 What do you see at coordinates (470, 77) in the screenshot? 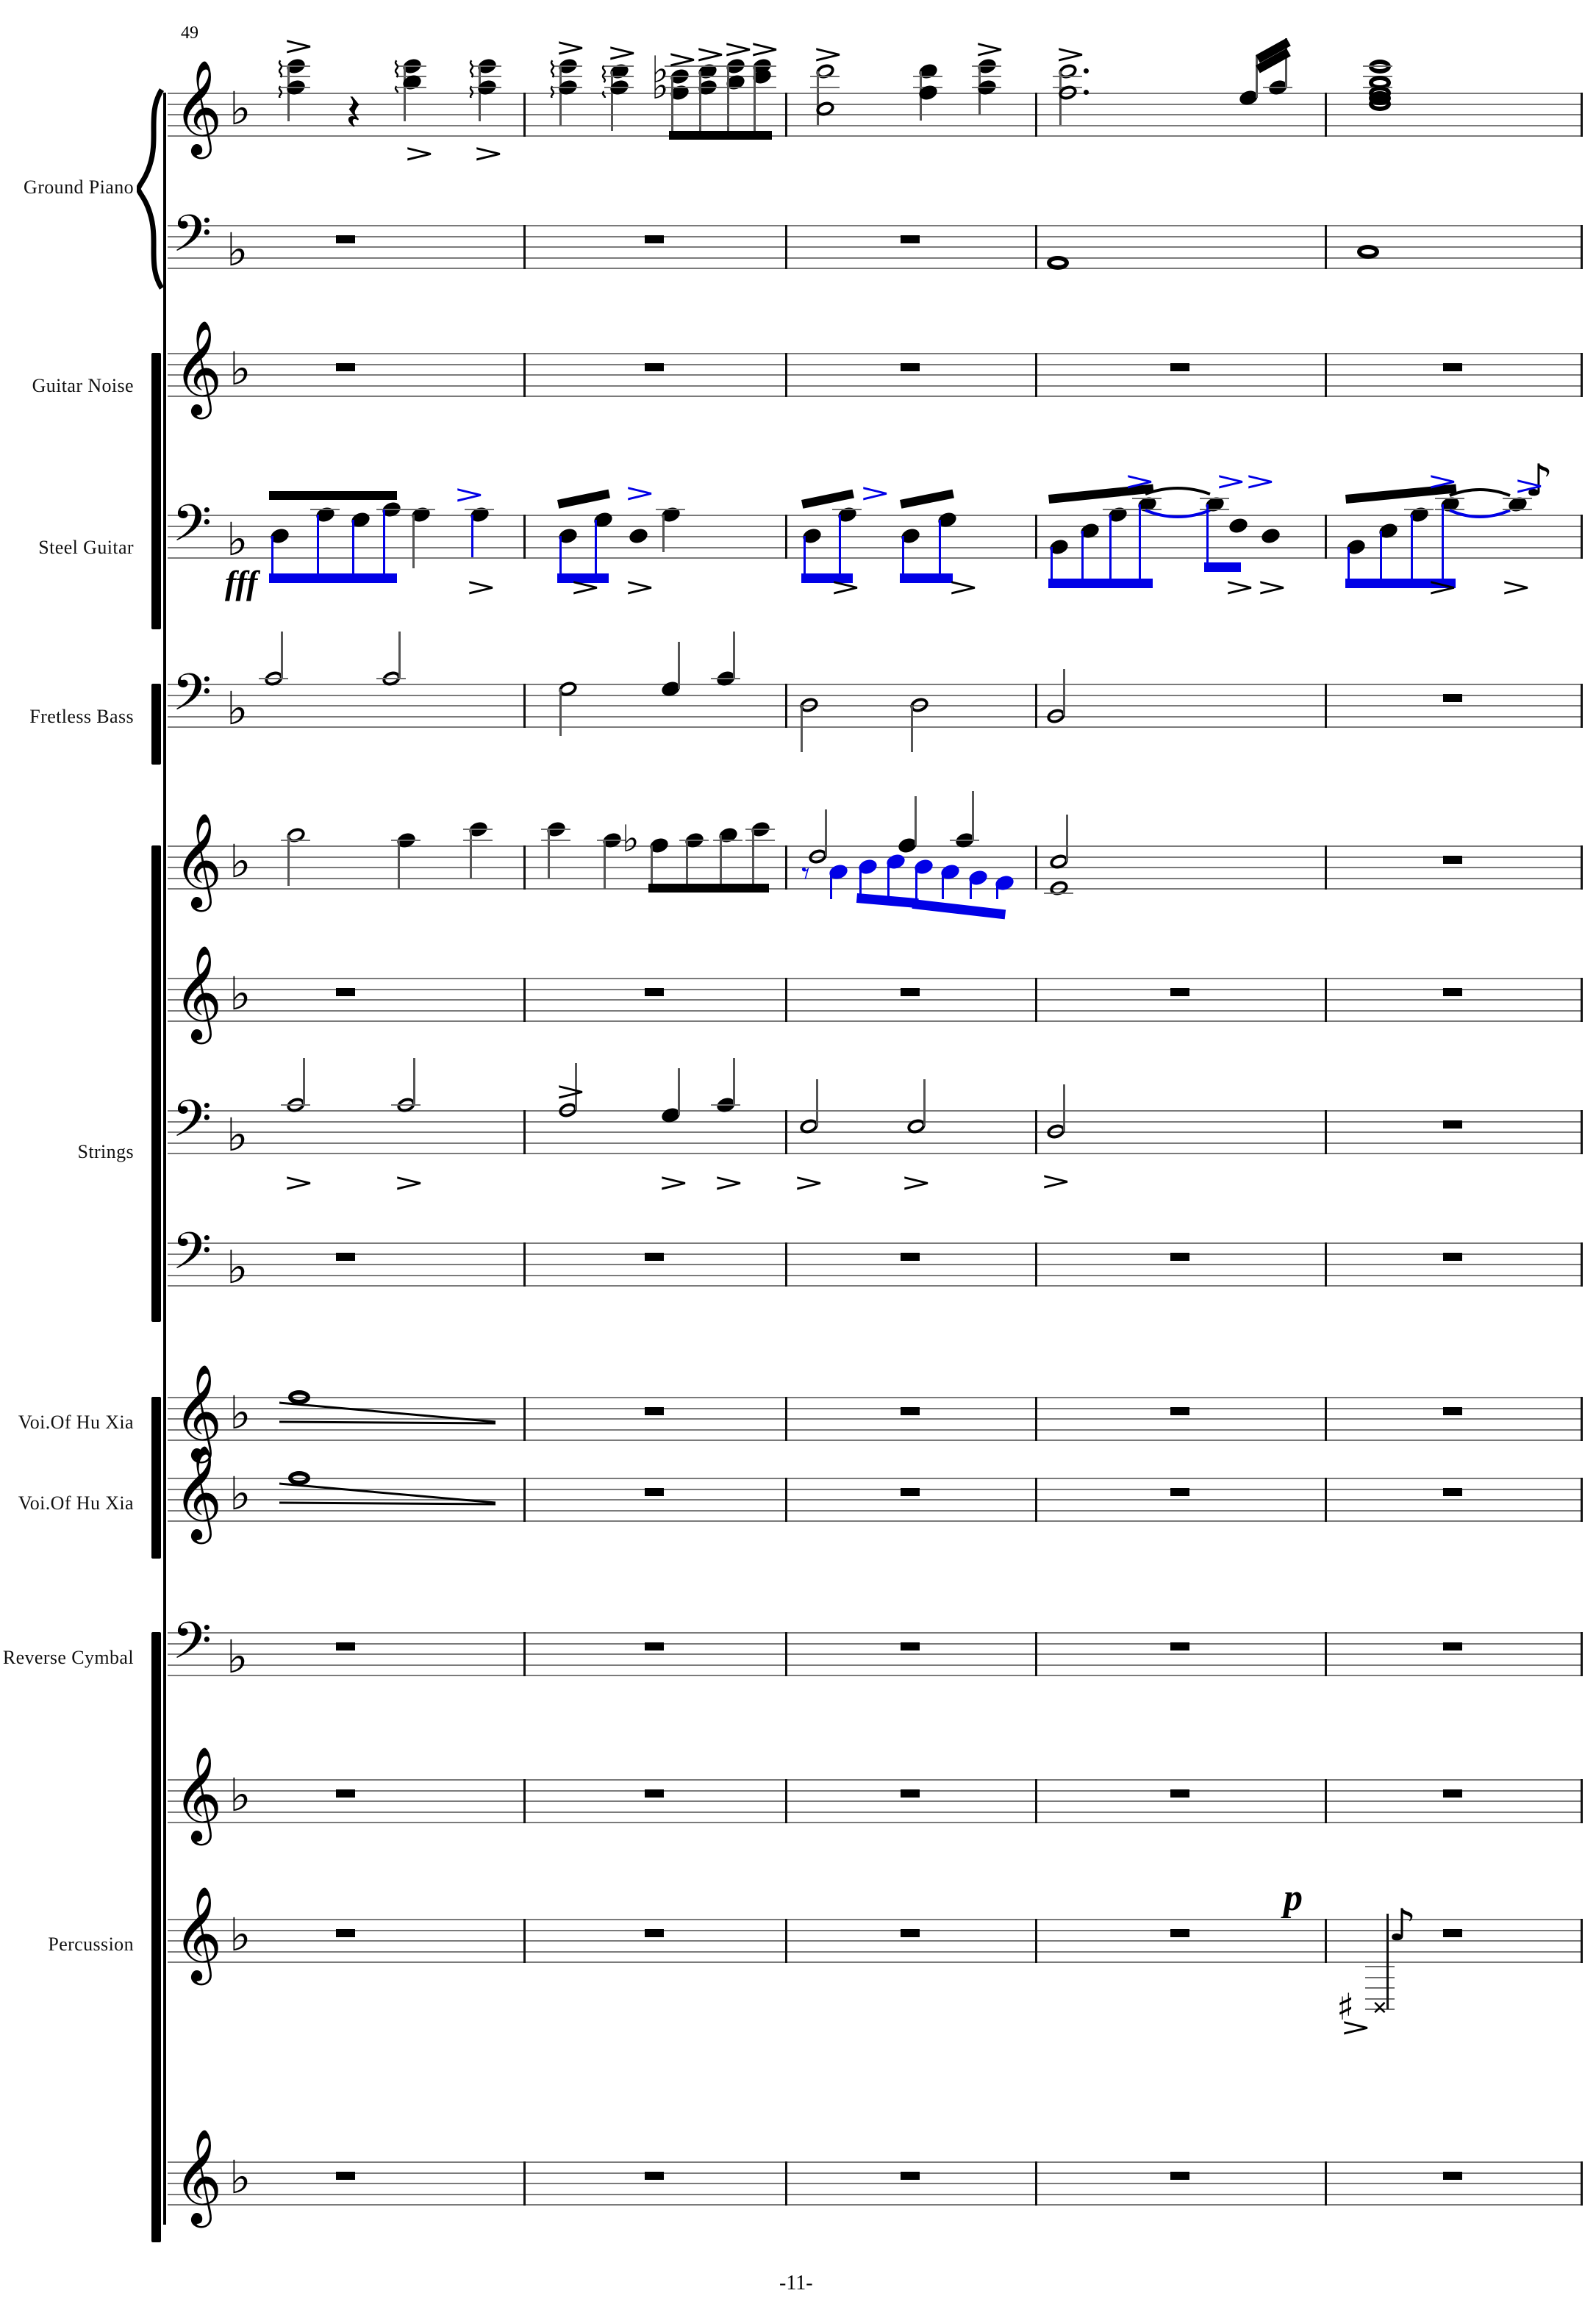
I see `arpeggio-mark: ⌇⌇⌇⌇` at bounding box center [470, 77].